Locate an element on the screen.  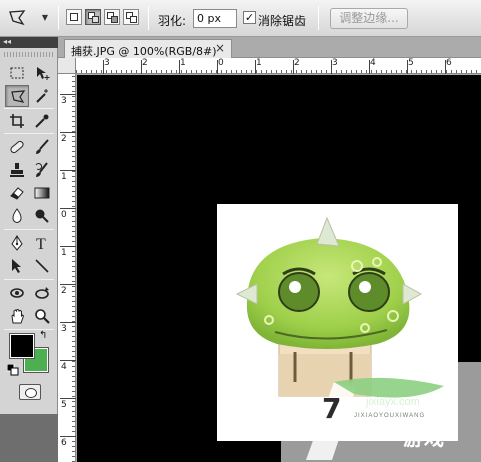
chevron-down-icon: ▼ is located at coordinates (44, 17).